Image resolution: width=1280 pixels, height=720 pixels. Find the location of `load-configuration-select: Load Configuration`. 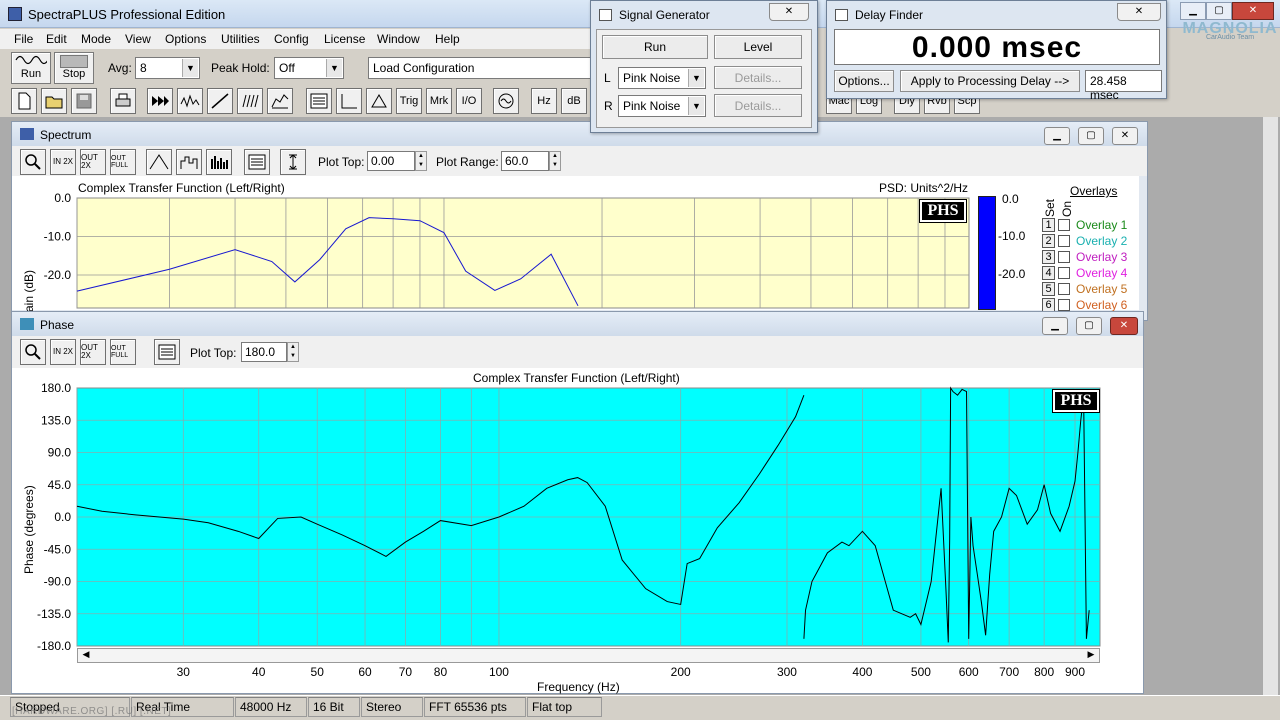

load-configuration-select: Load Configuration is located at coordinates (480, 68).